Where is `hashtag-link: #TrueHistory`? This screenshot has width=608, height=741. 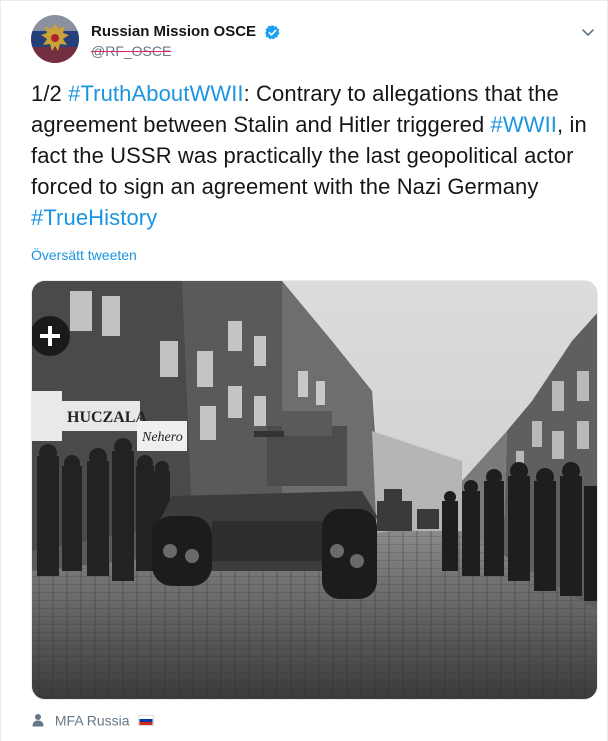
hashtag-link: #TrueHistory is located at coordinates (94, 217).